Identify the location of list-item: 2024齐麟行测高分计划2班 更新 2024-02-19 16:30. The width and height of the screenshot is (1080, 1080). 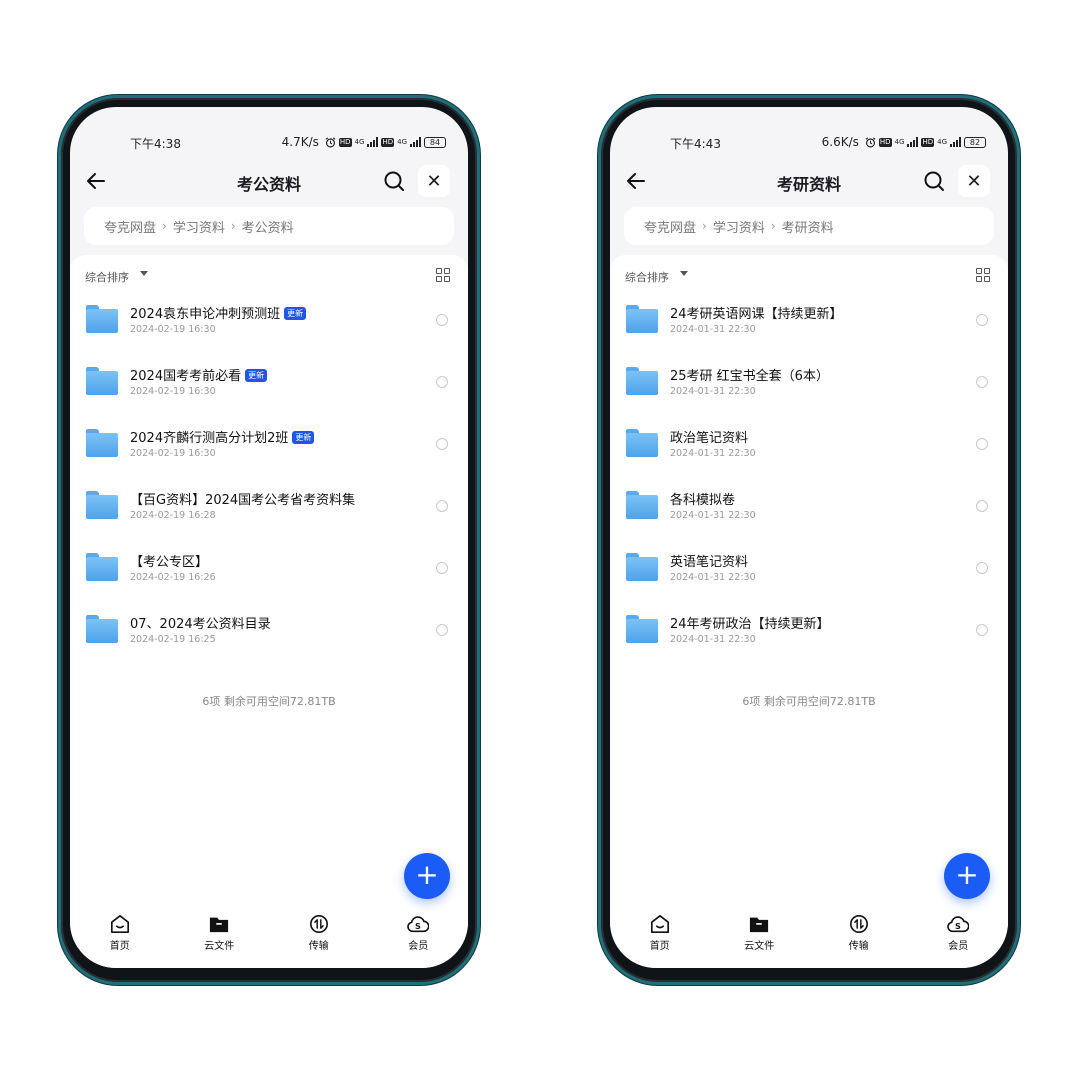
(269, 448).